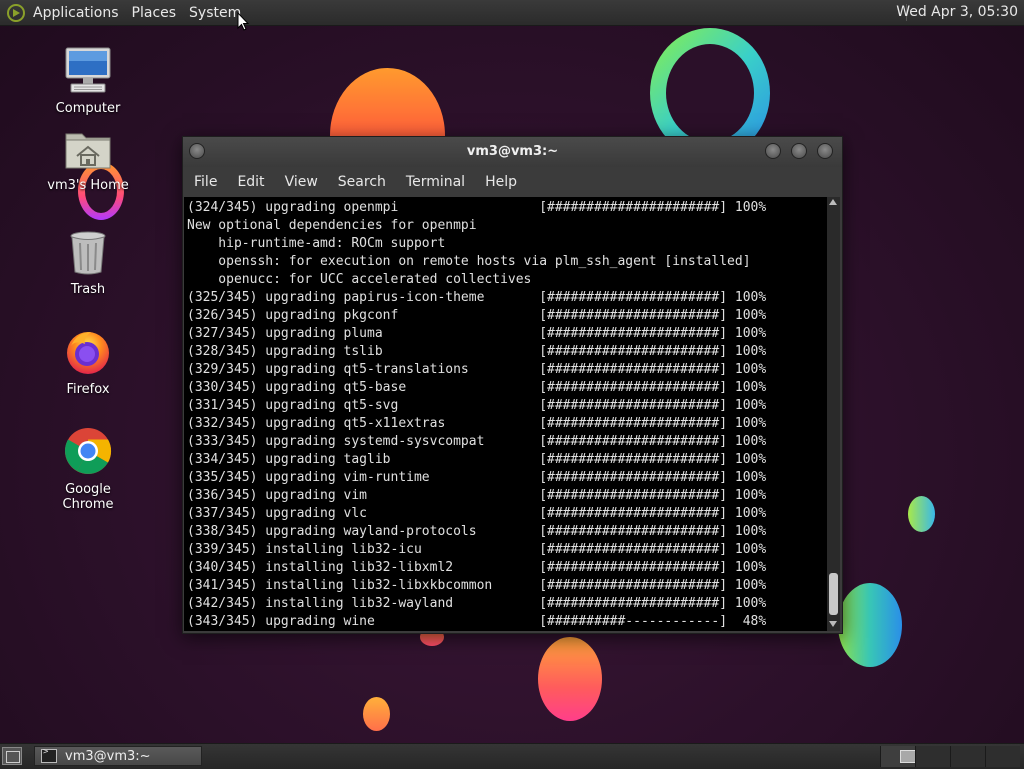 This screenshot has width=1024, height=769. What do you see at coordinates (501, 182) in the screenshot?
I see `menu-help: Help` at bounding box center [501, 182].